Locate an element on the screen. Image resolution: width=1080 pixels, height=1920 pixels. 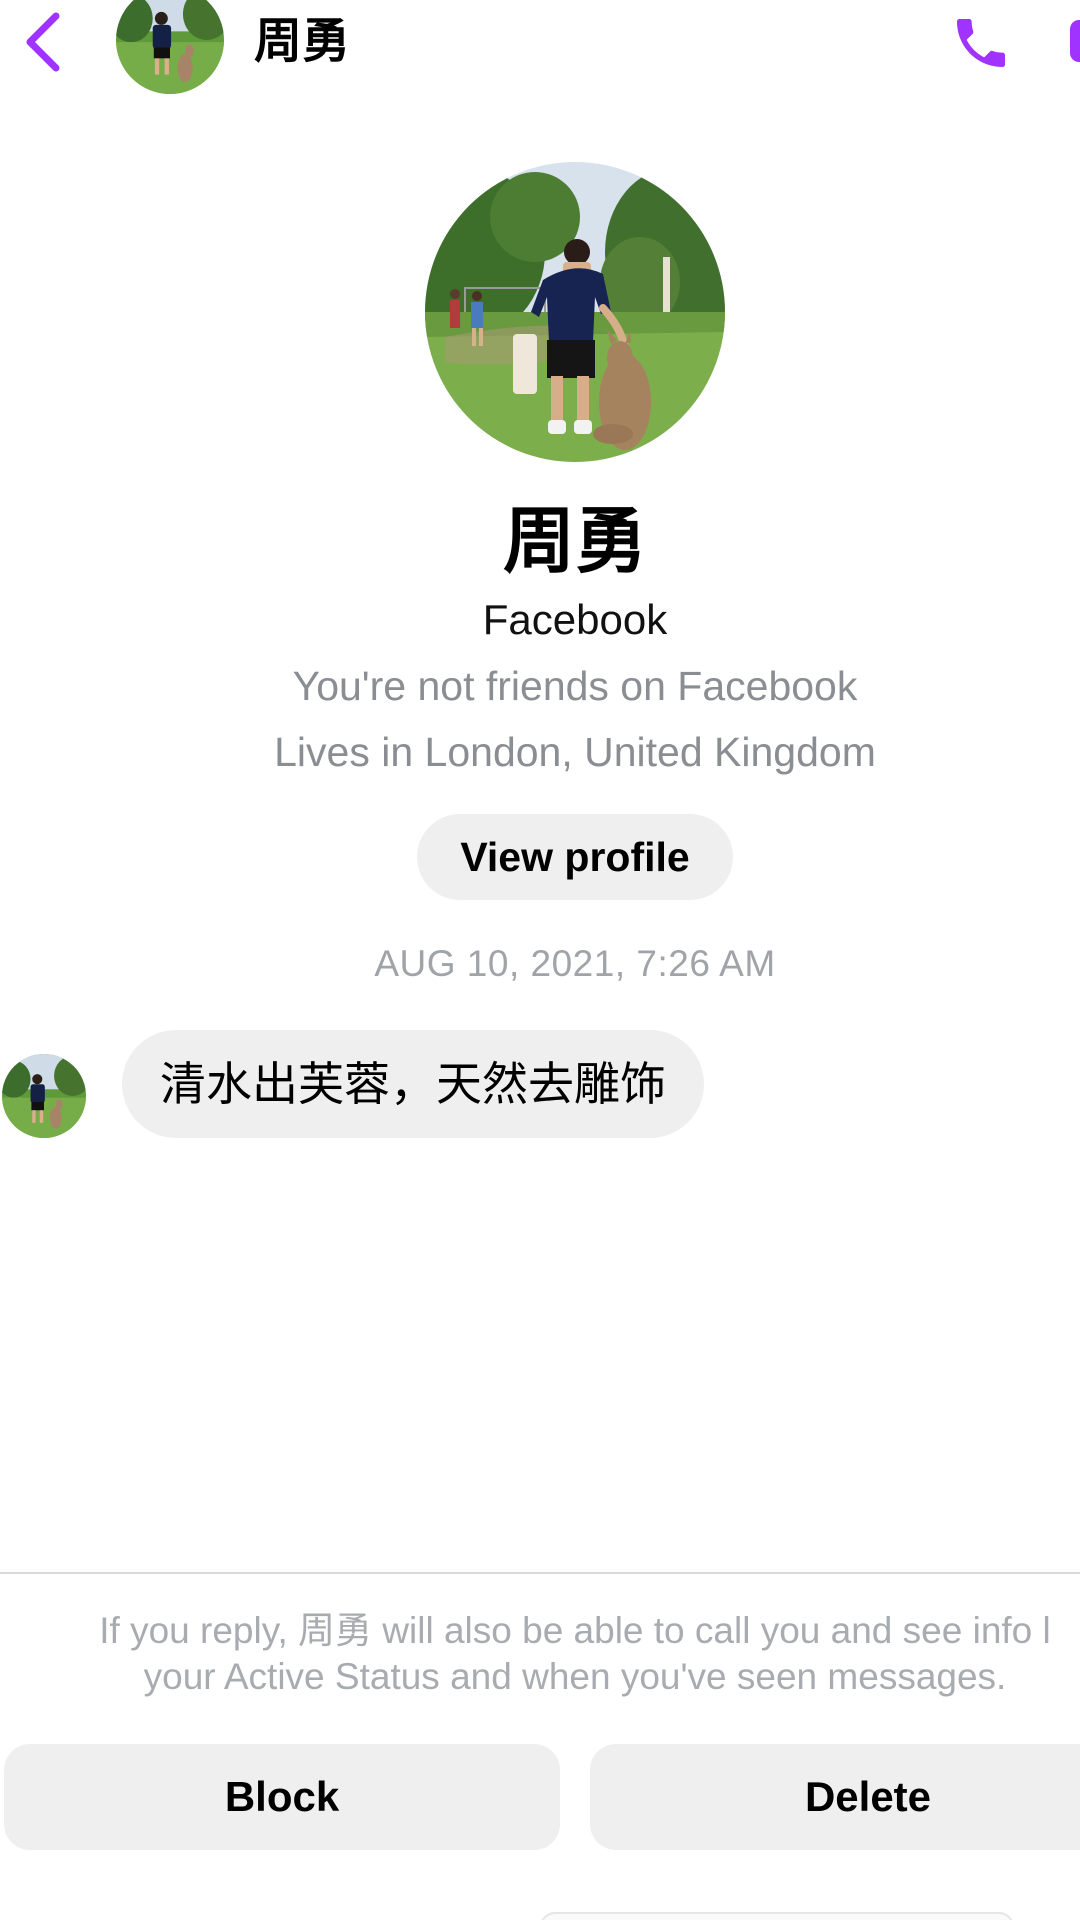
chat-header: 周勇 is located at coordinates (540, 50).